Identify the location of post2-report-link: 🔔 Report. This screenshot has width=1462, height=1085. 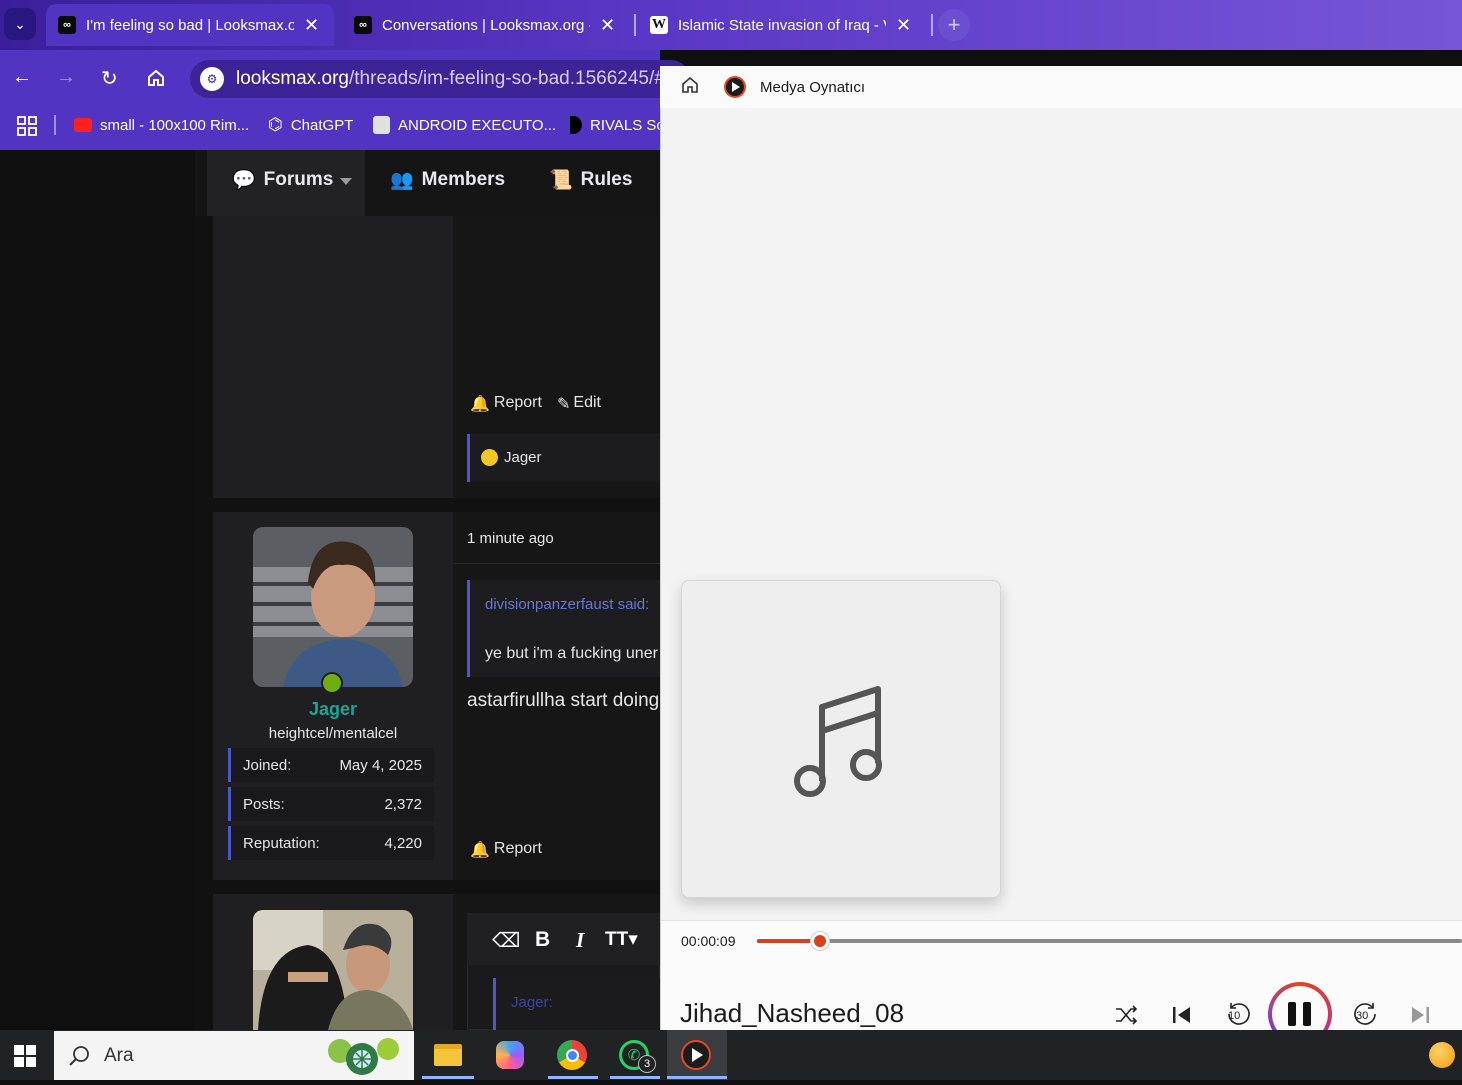
(506, 850).